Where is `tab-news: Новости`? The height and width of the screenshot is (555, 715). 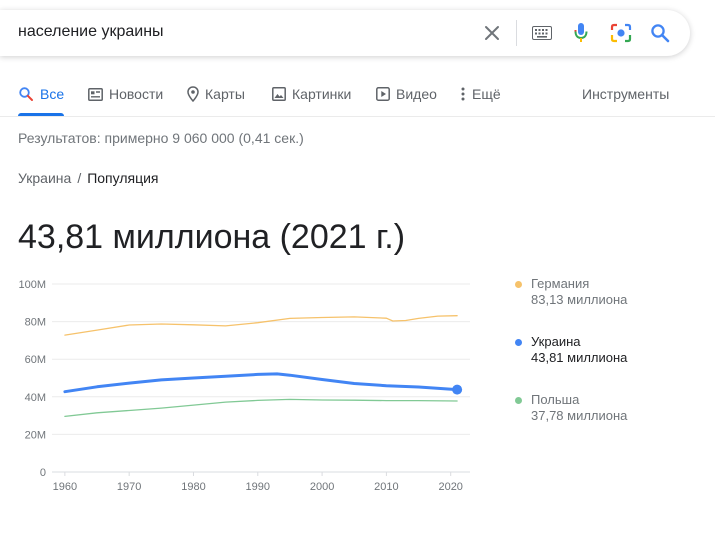 tab-news: Новости is located at coordinates (125, 94).